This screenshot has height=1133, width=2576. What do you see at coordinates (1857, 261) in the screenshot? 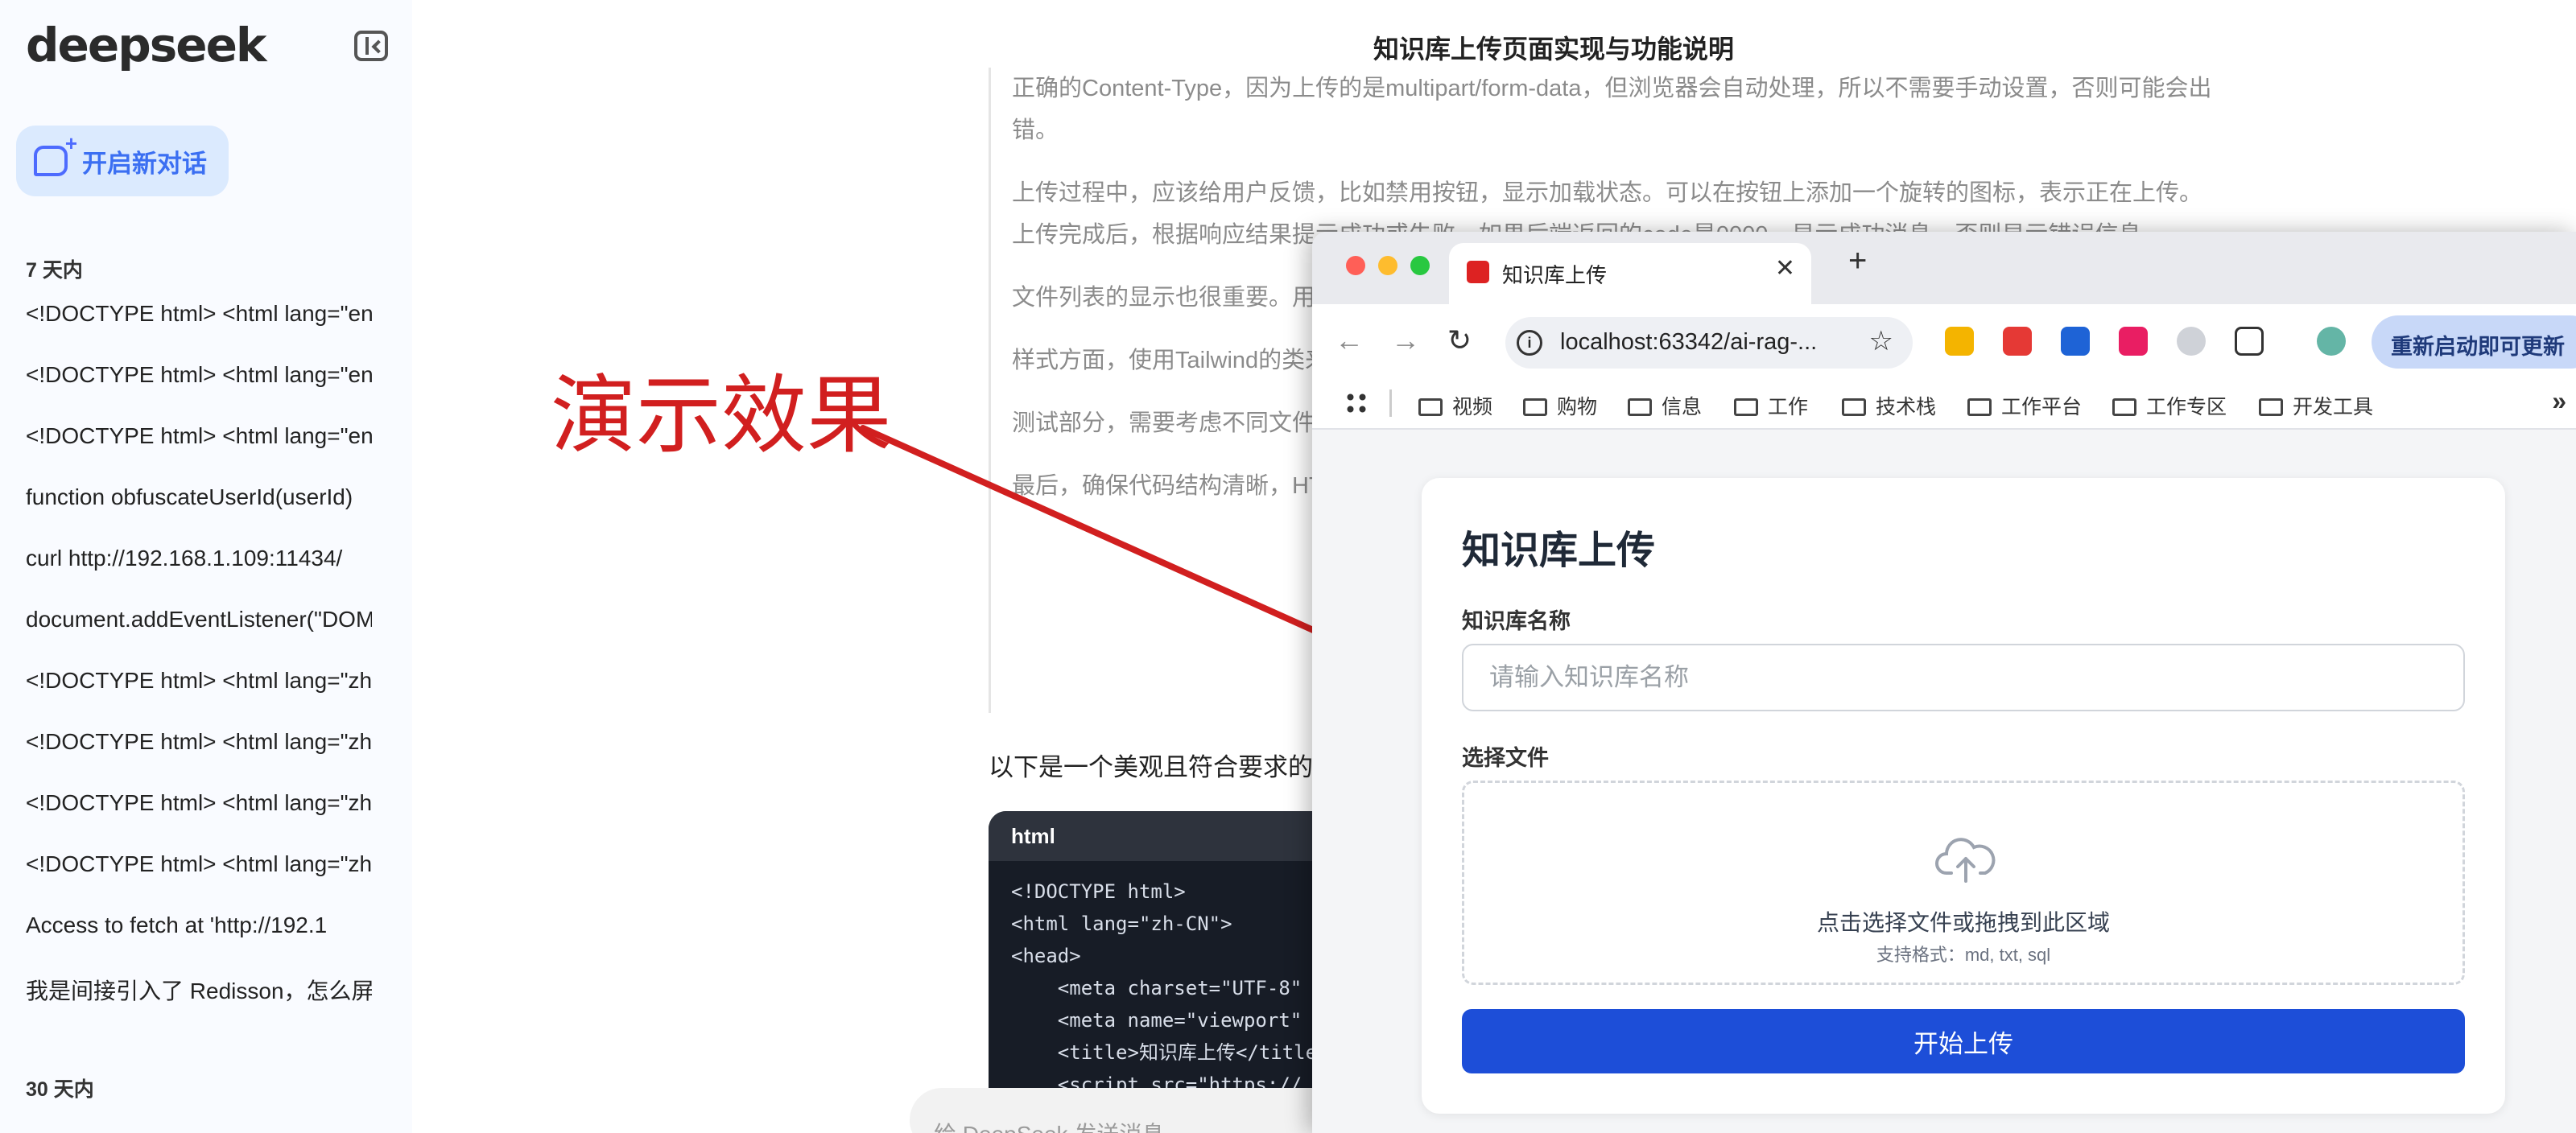
I see `new-tab-icon: +` at bounding box center [1857, 261].